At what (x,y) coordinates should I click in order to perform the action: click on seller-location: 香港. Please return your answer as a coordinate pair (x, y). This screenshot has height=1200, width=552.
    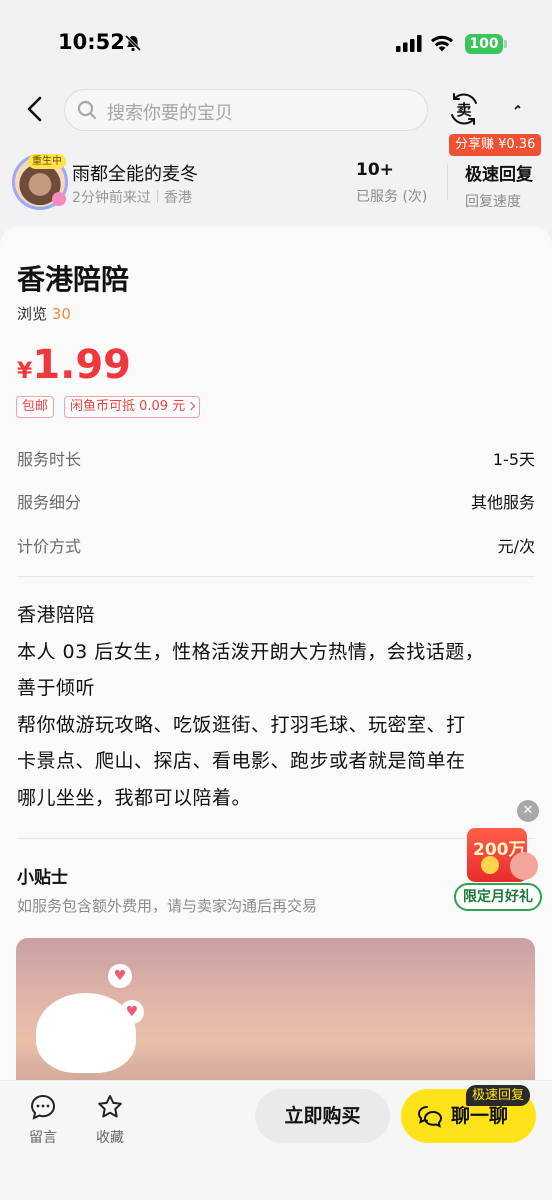
    Looking at the image, I should click on (177, 198).